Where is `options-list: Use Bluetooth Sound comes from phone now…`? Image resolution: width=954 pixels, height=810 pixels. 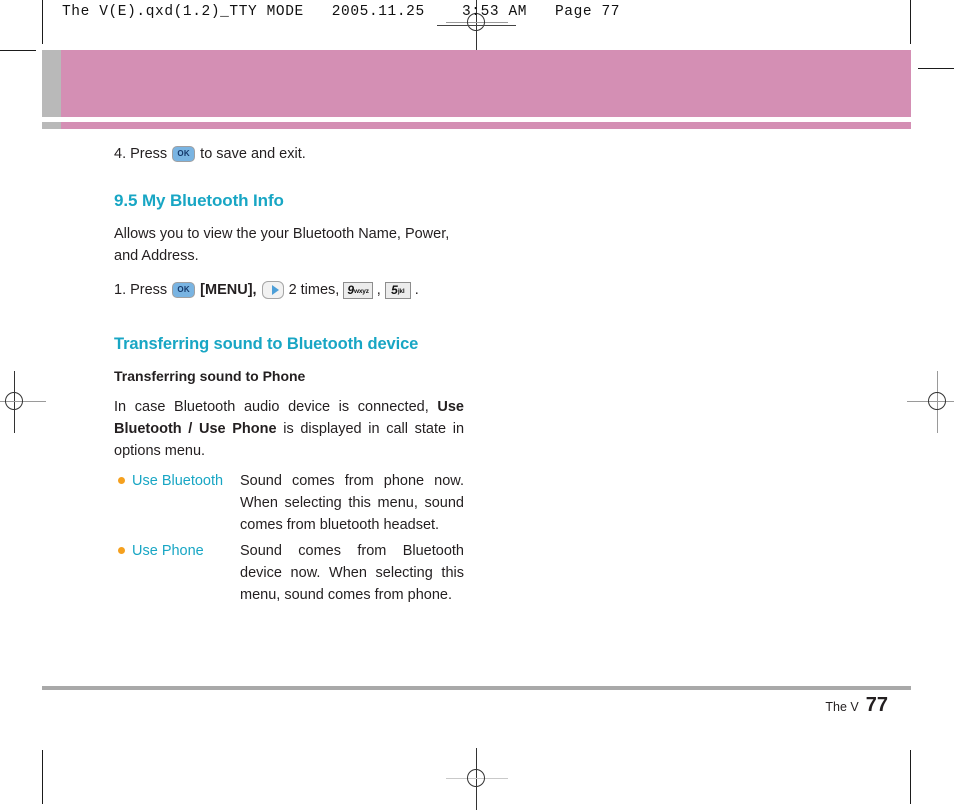
options-list: Use Bluetooth Sound comes from phone now… is located at coordinates (289, 538).